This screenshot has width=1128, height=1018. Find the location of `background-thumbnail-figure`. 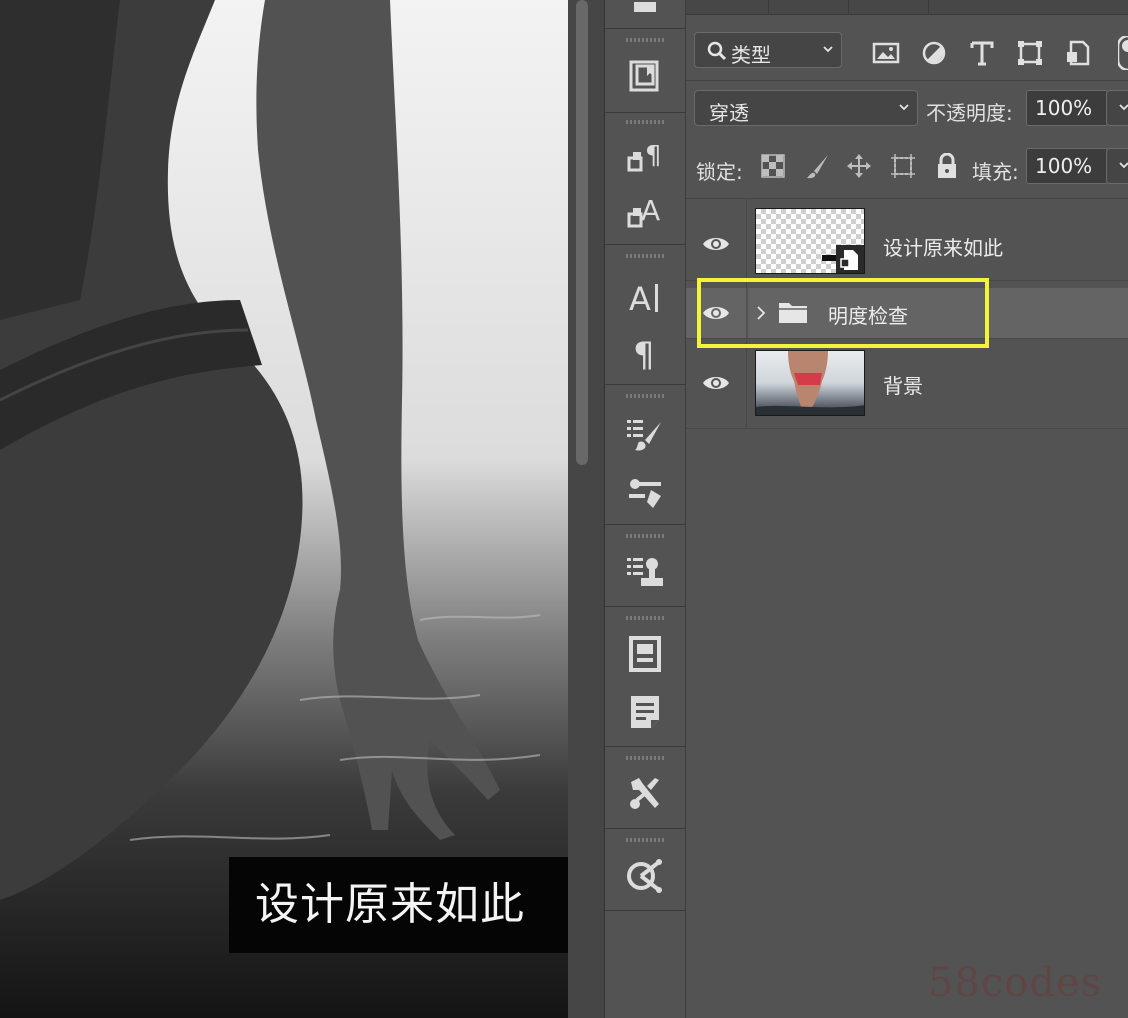

background-thumbnail-figure is located at coordinates (810, 383).